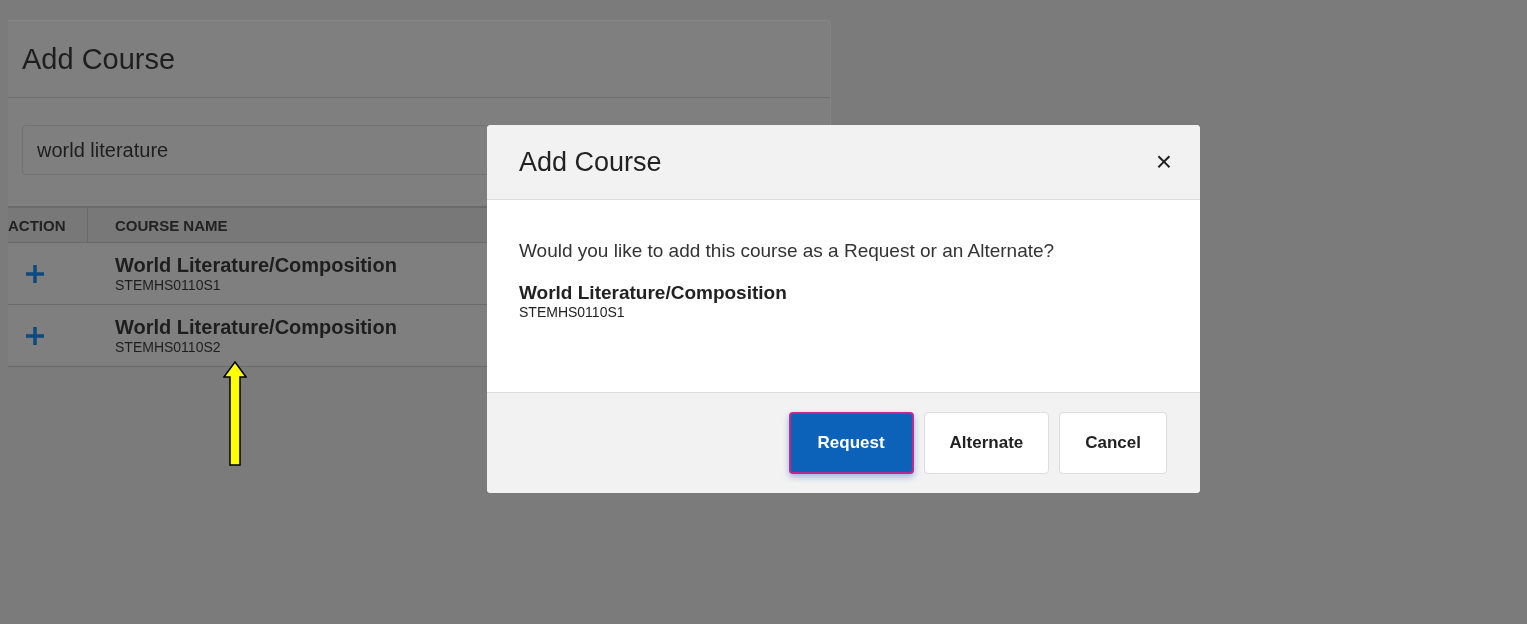  I want to click on dialog-button: Request, so click(851, 443).